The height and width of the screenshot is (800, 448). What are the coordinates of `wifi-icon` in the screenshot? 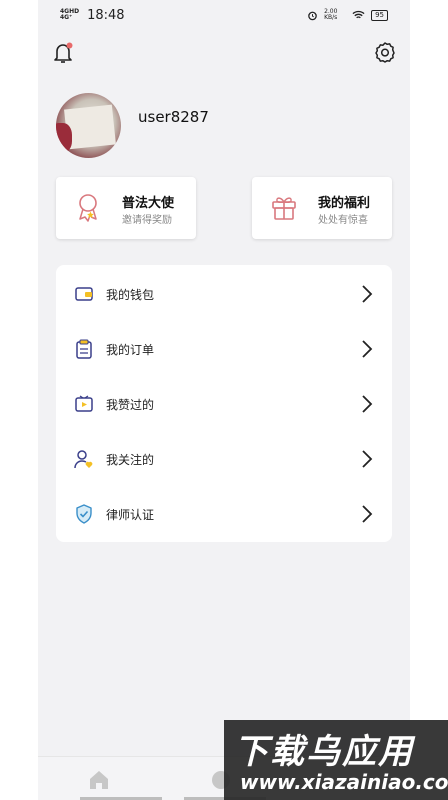 It's located at (358, 14).